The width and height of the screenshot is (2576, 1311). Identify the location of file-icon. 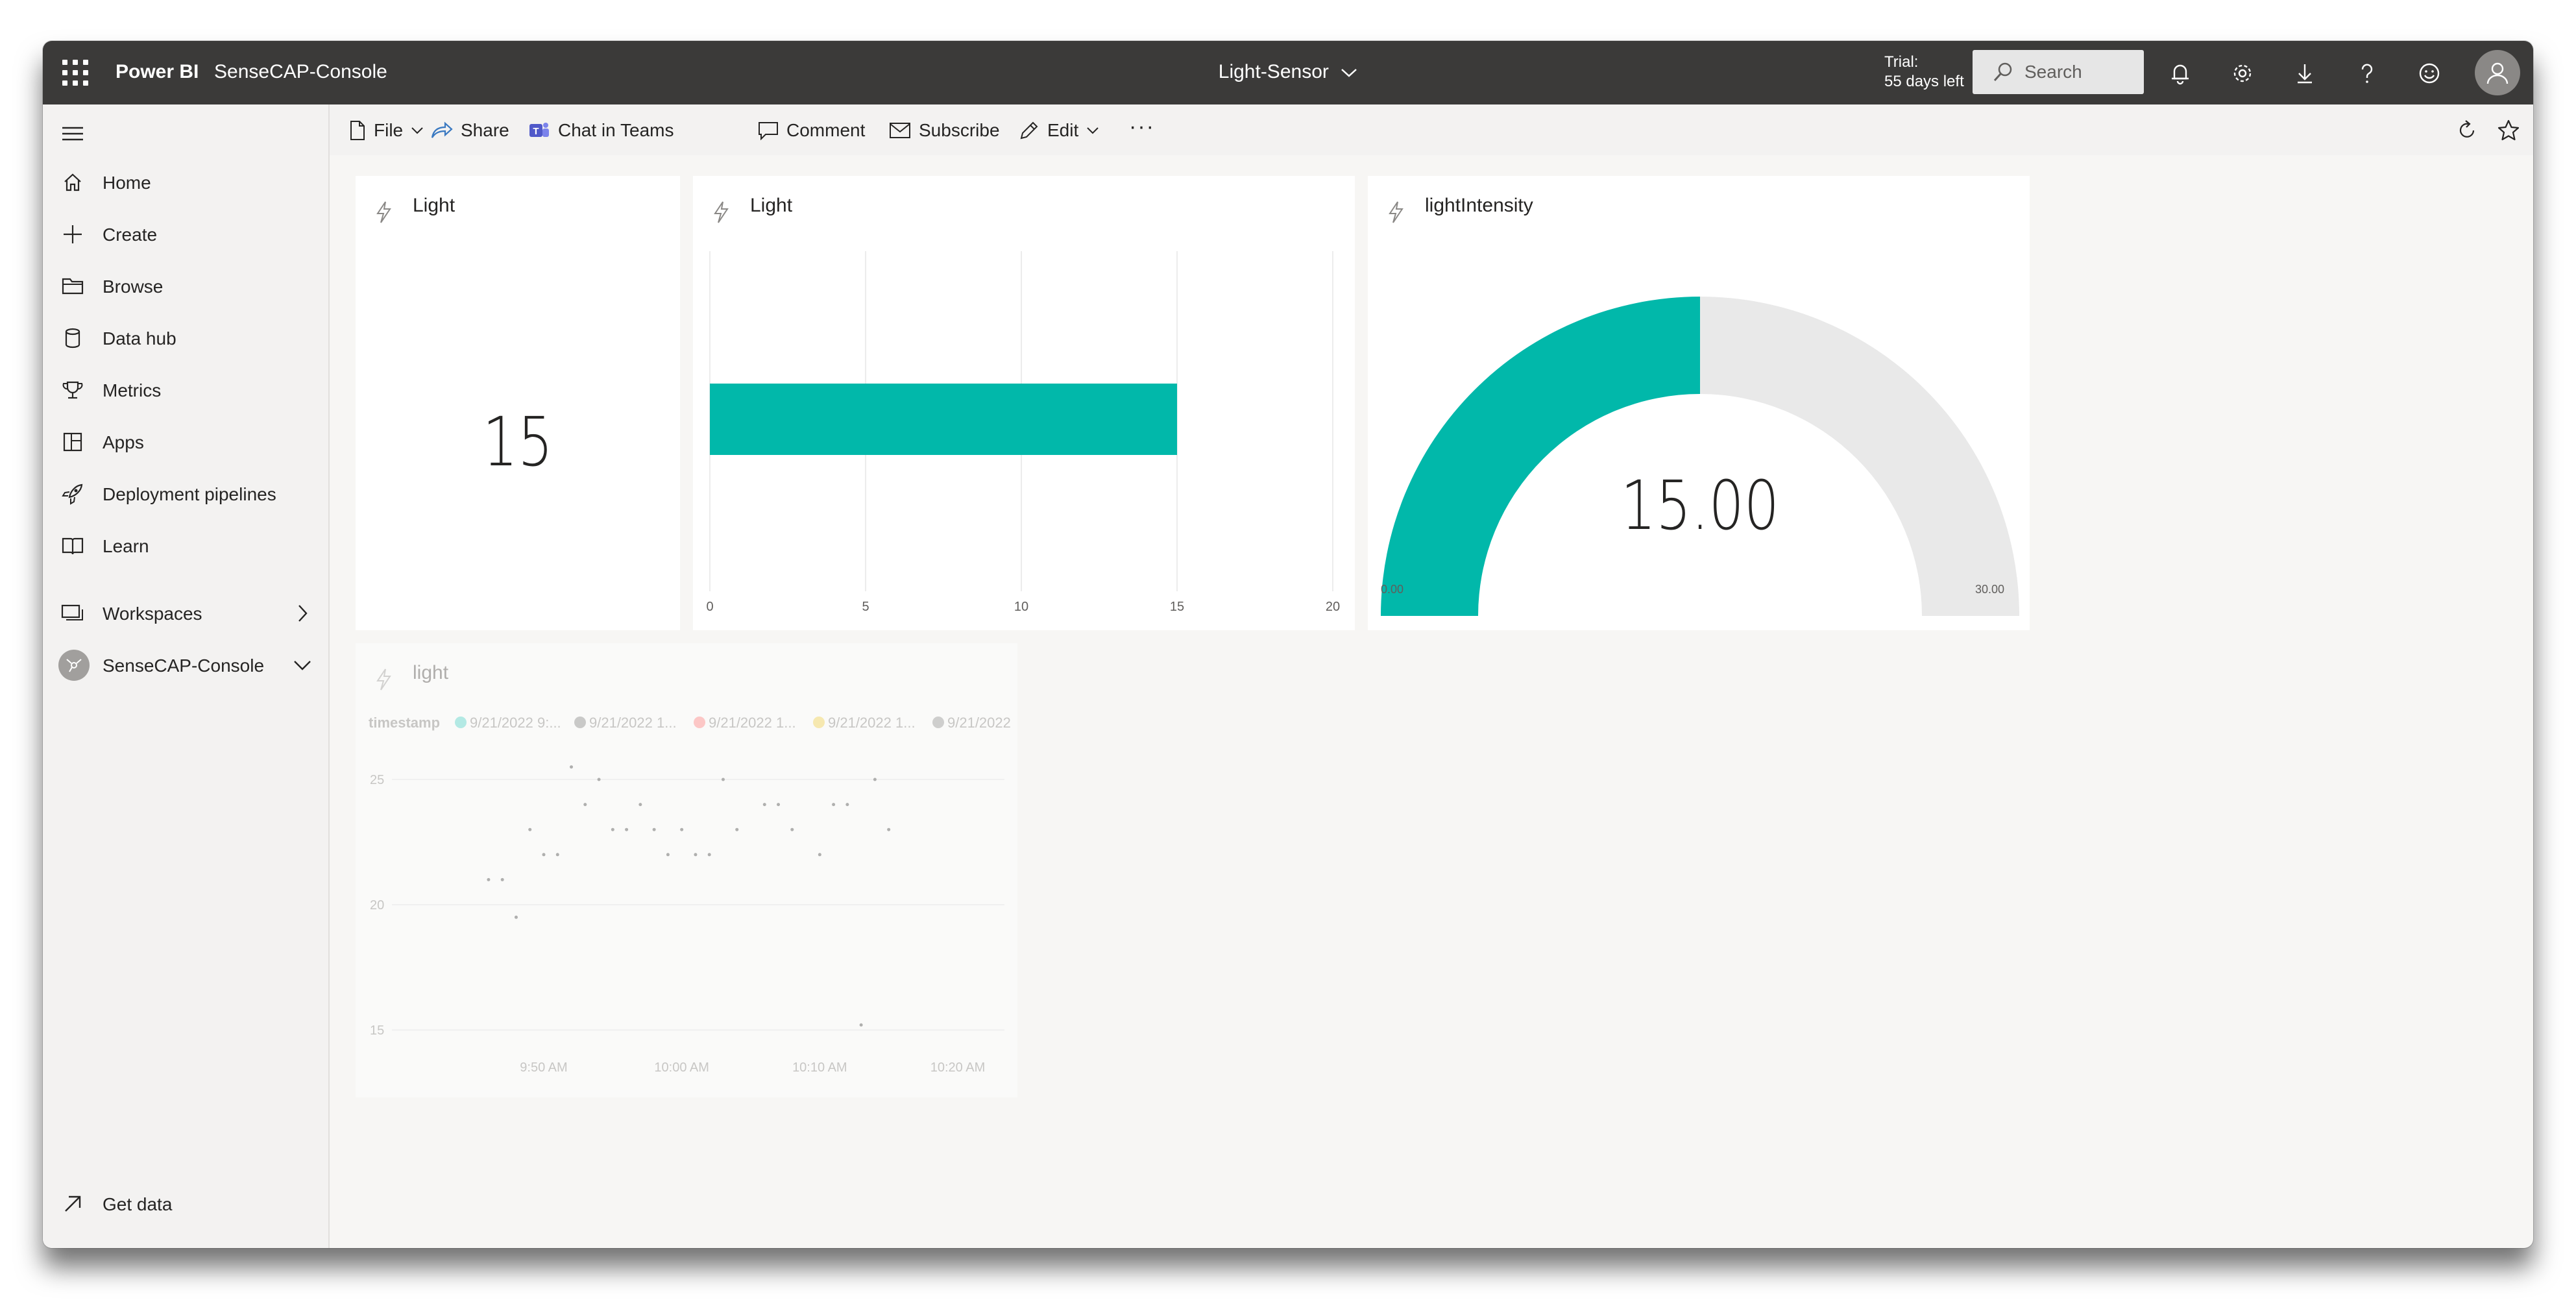
(357, 130).